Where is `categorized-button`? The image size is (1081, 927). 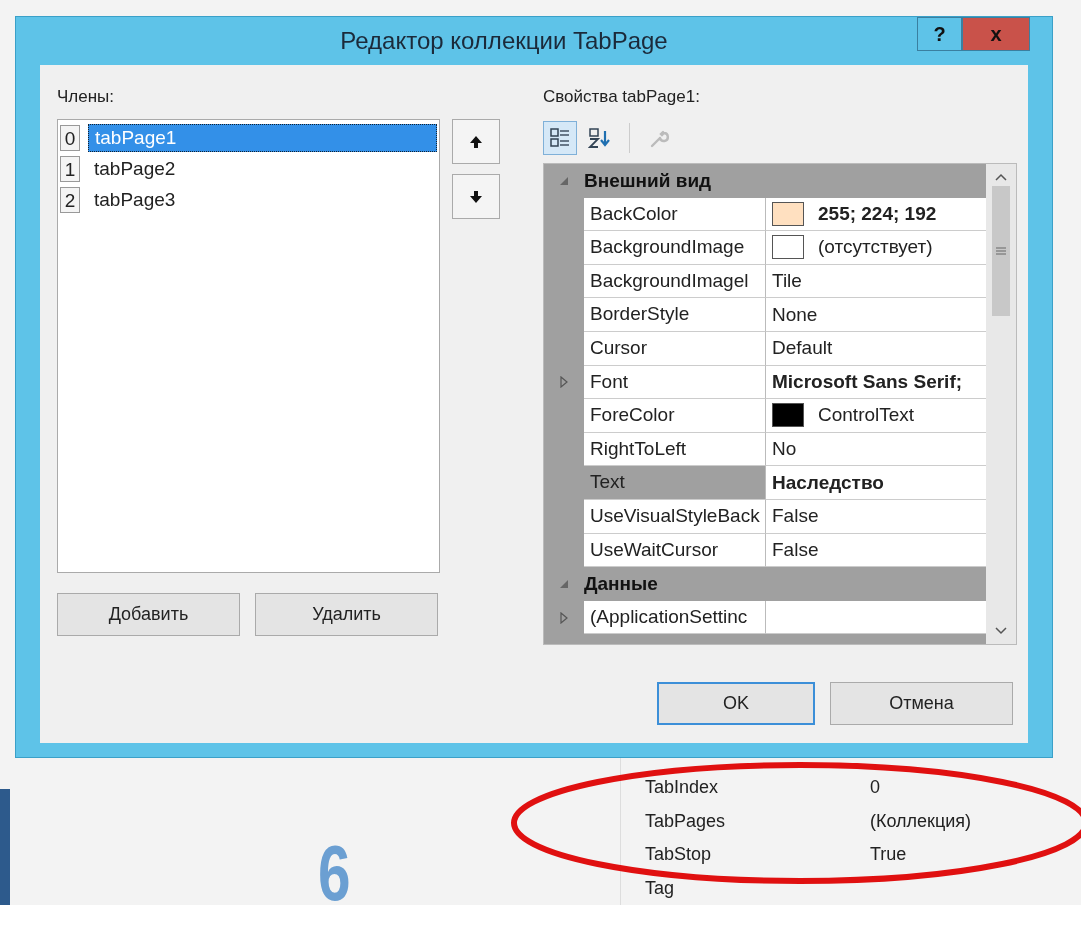
categorized-button is located at coordinates (560, 138).